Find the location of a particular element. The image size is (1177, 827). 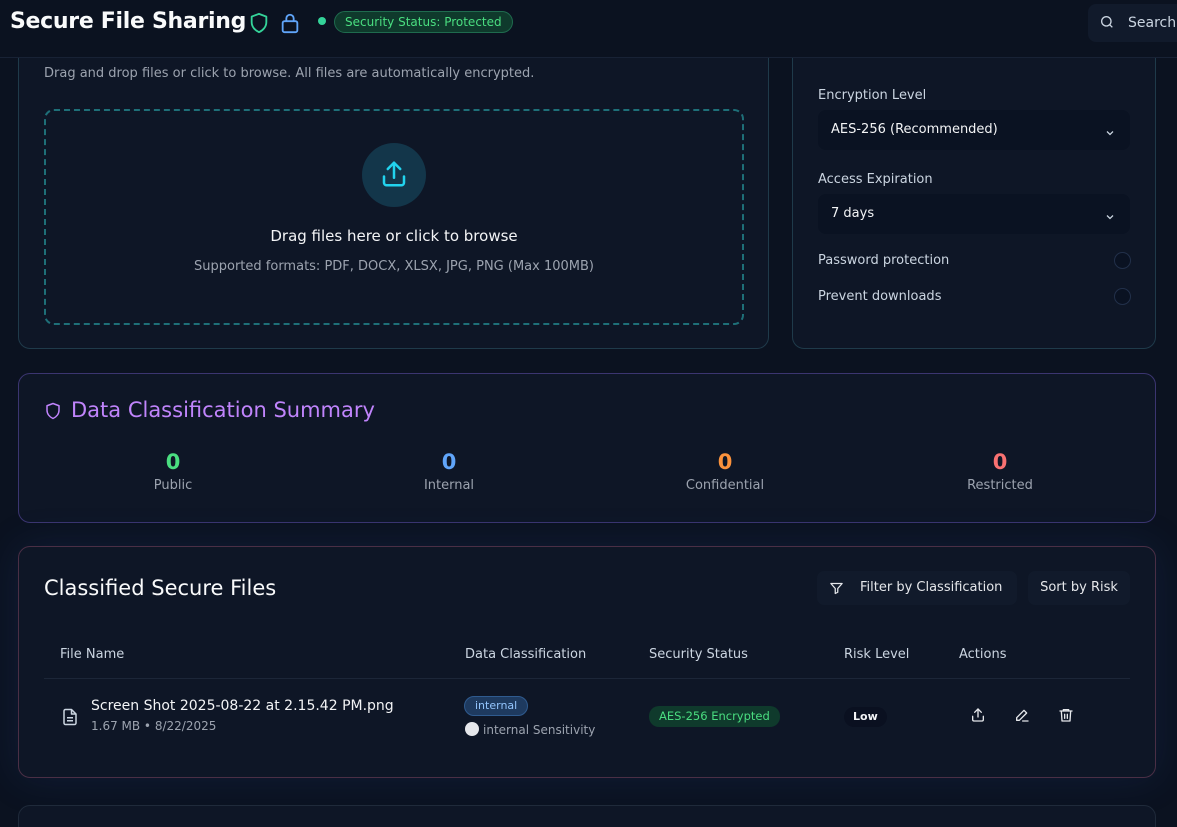

lock-icon is located at coordinates (290, 25).